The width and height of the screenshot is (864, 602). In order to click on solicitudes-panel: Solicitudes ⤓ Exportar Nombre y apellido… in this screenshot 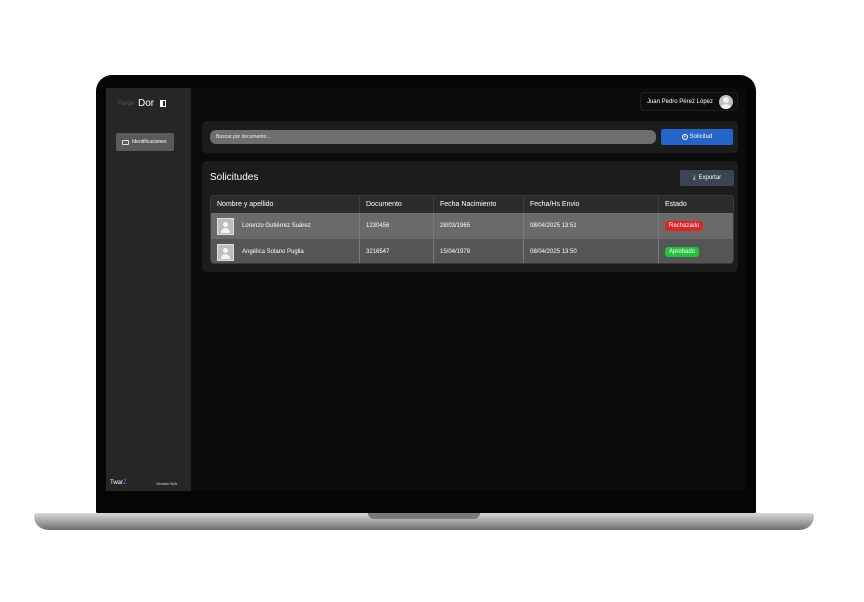, I will do `click(470, 216)`.